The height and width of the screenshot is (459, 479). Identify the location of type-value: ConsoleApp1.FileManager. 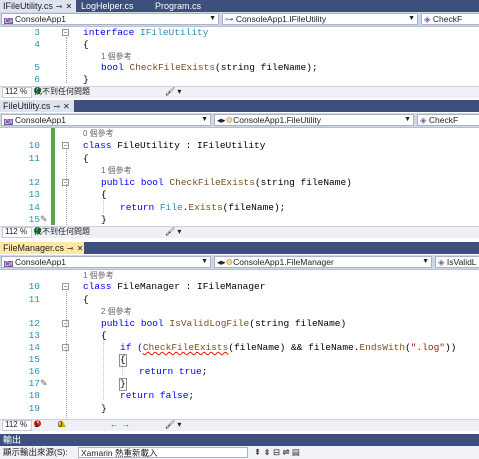
(283, 262).